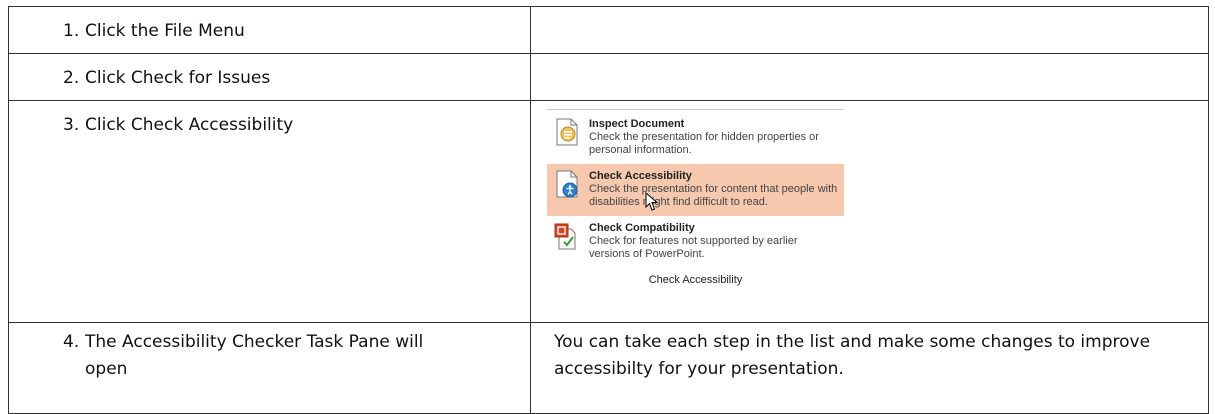 Image resolution: width=1215 pixels, height=414 pixels. What do you see at coordinates (567, 132) in the screenshot?
I see `inspect-document-icon` at bounding box center [567, 132].